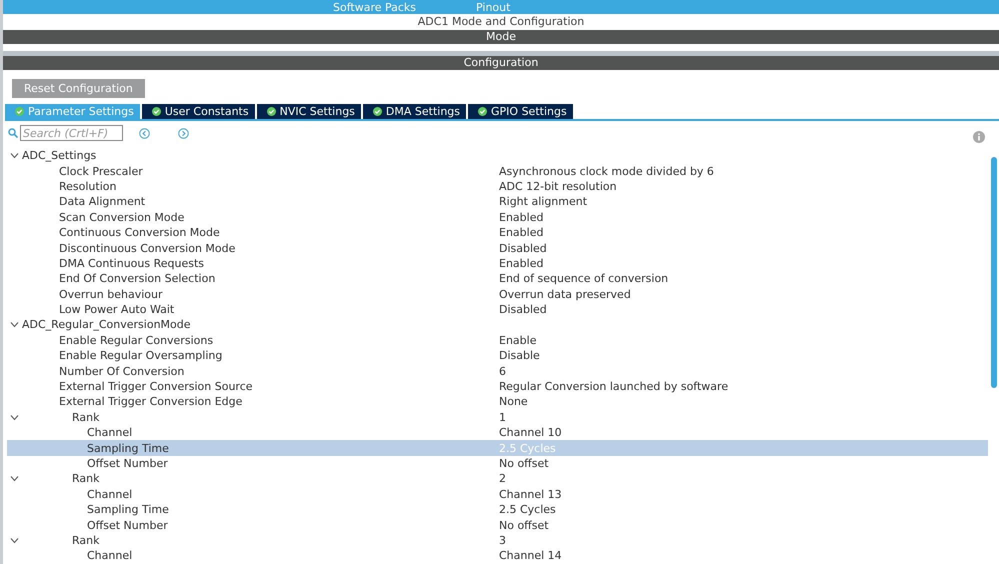 The width and height of the screenshot is (999, 564). Describe the element at coordinates (140, 355) in the screenshot. I see `parameter-label: Enable Regular Oversampling` at that location.